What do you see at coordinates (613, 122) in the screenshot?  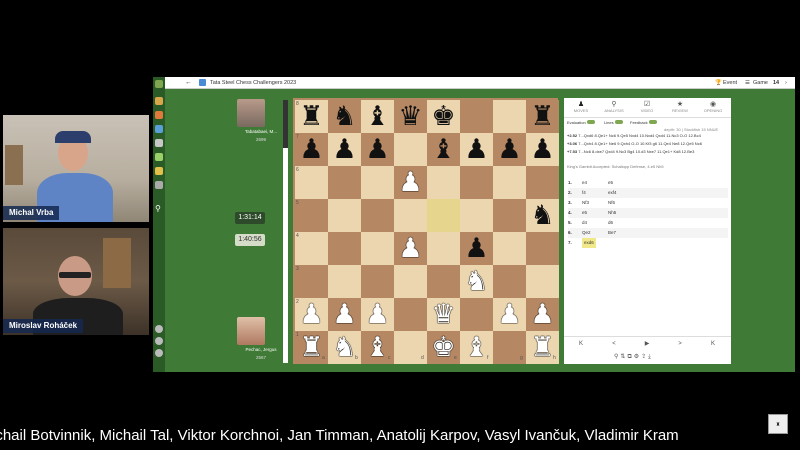 I see `toggle-lines: Lines` at bounding box center [613, 122].